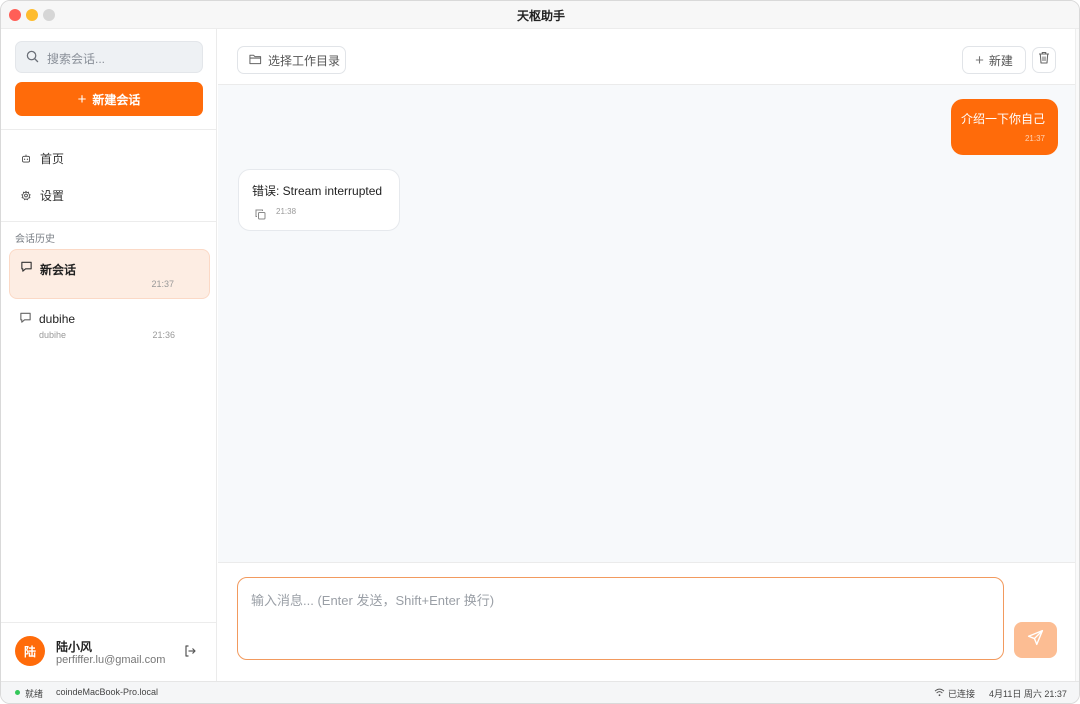 This screenshot has height=704, width=1080. I want to click on new-button: + 新建, so click(994, 60).